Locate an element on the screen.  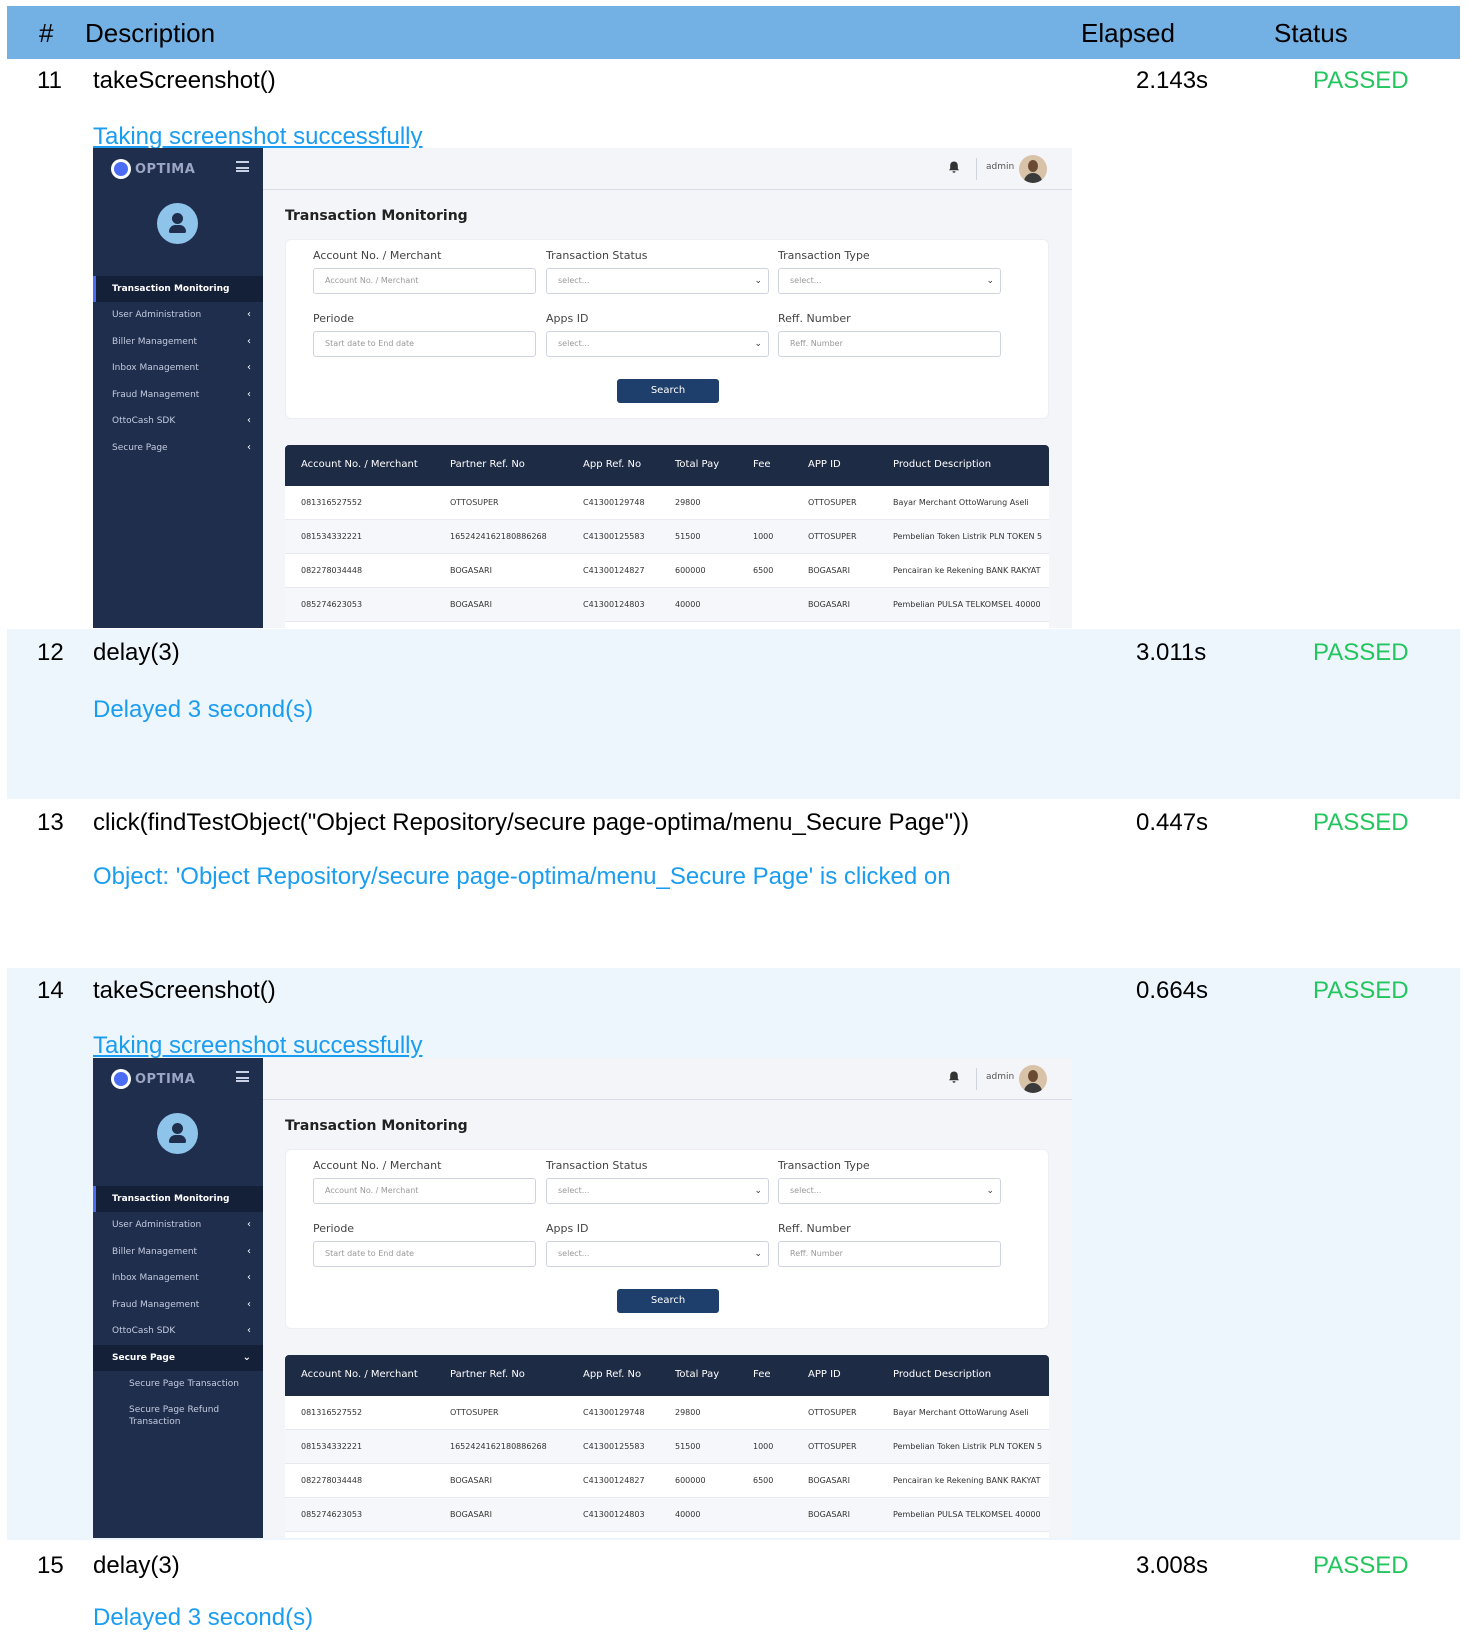
submenu-secure-page-refund: Secure Page Refund Transaction is located at coordinates (168, 1416).